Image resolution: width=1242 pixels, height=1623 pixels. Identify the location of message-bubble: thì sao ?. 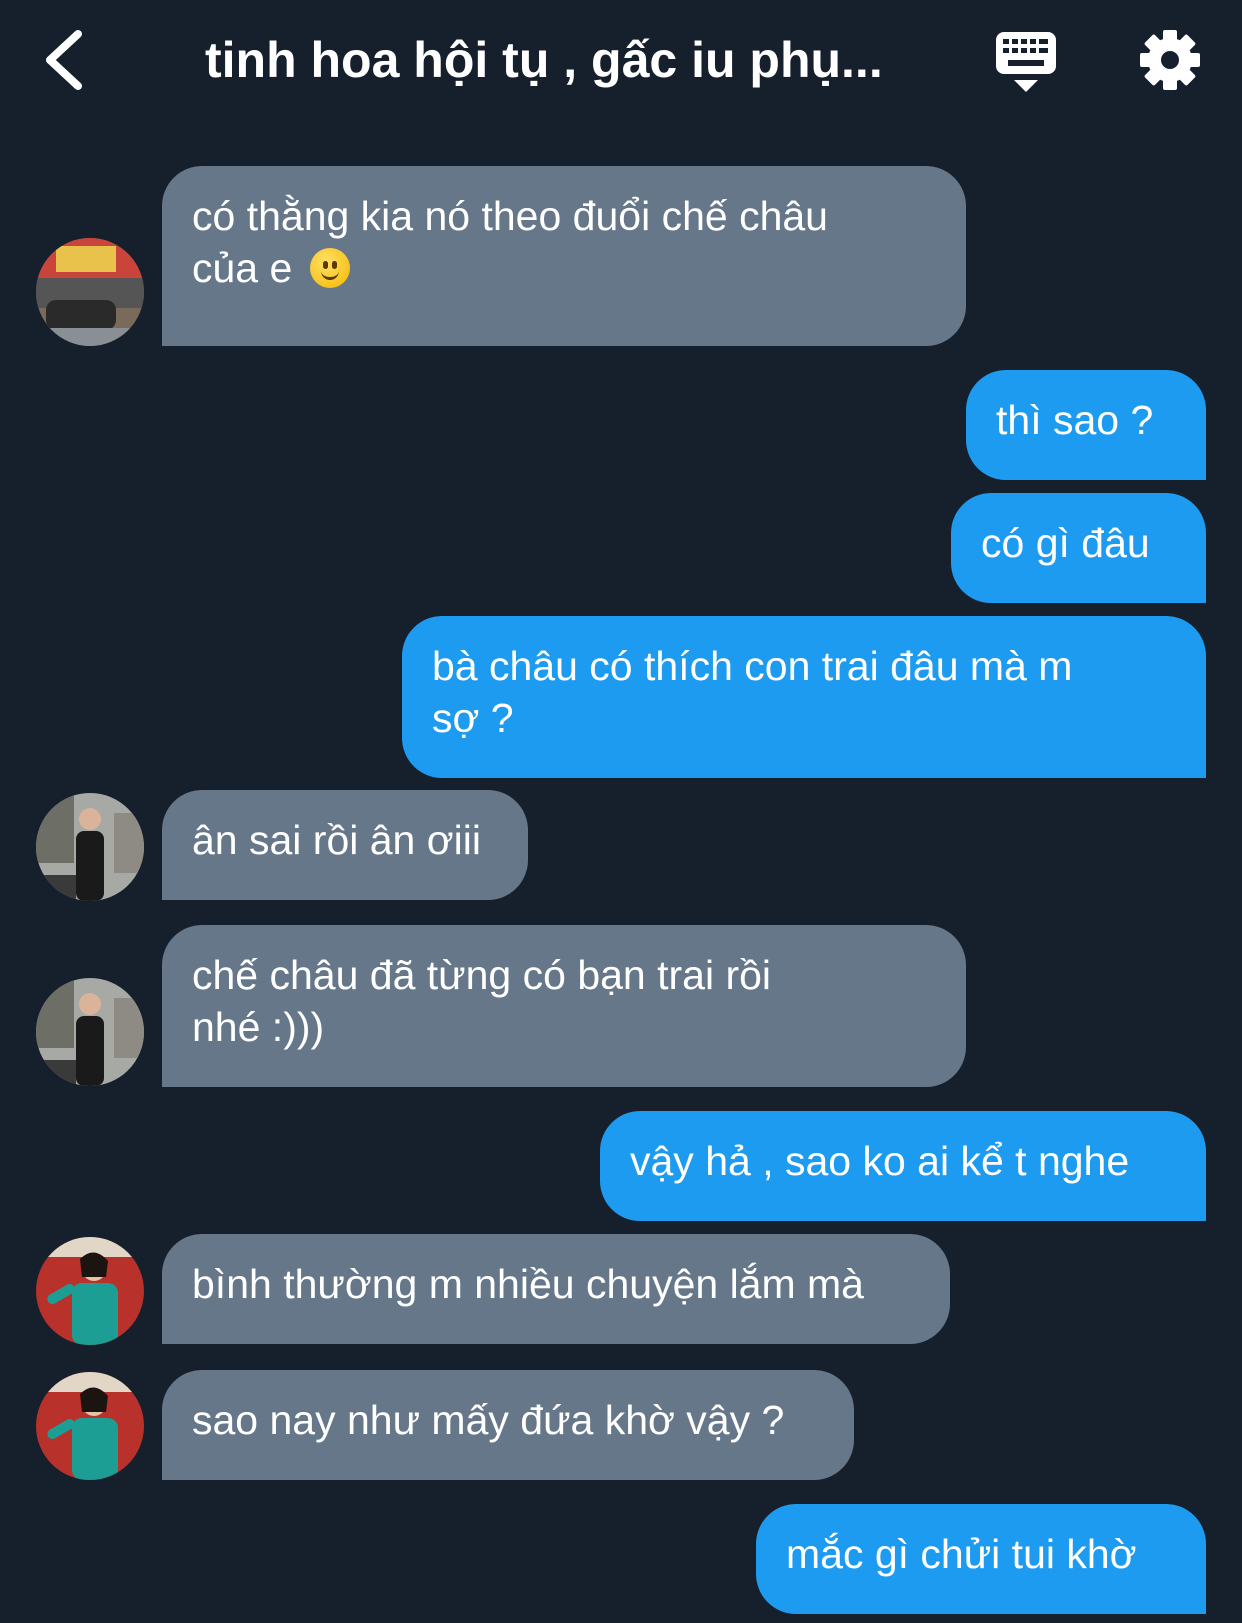
(1086, 425).